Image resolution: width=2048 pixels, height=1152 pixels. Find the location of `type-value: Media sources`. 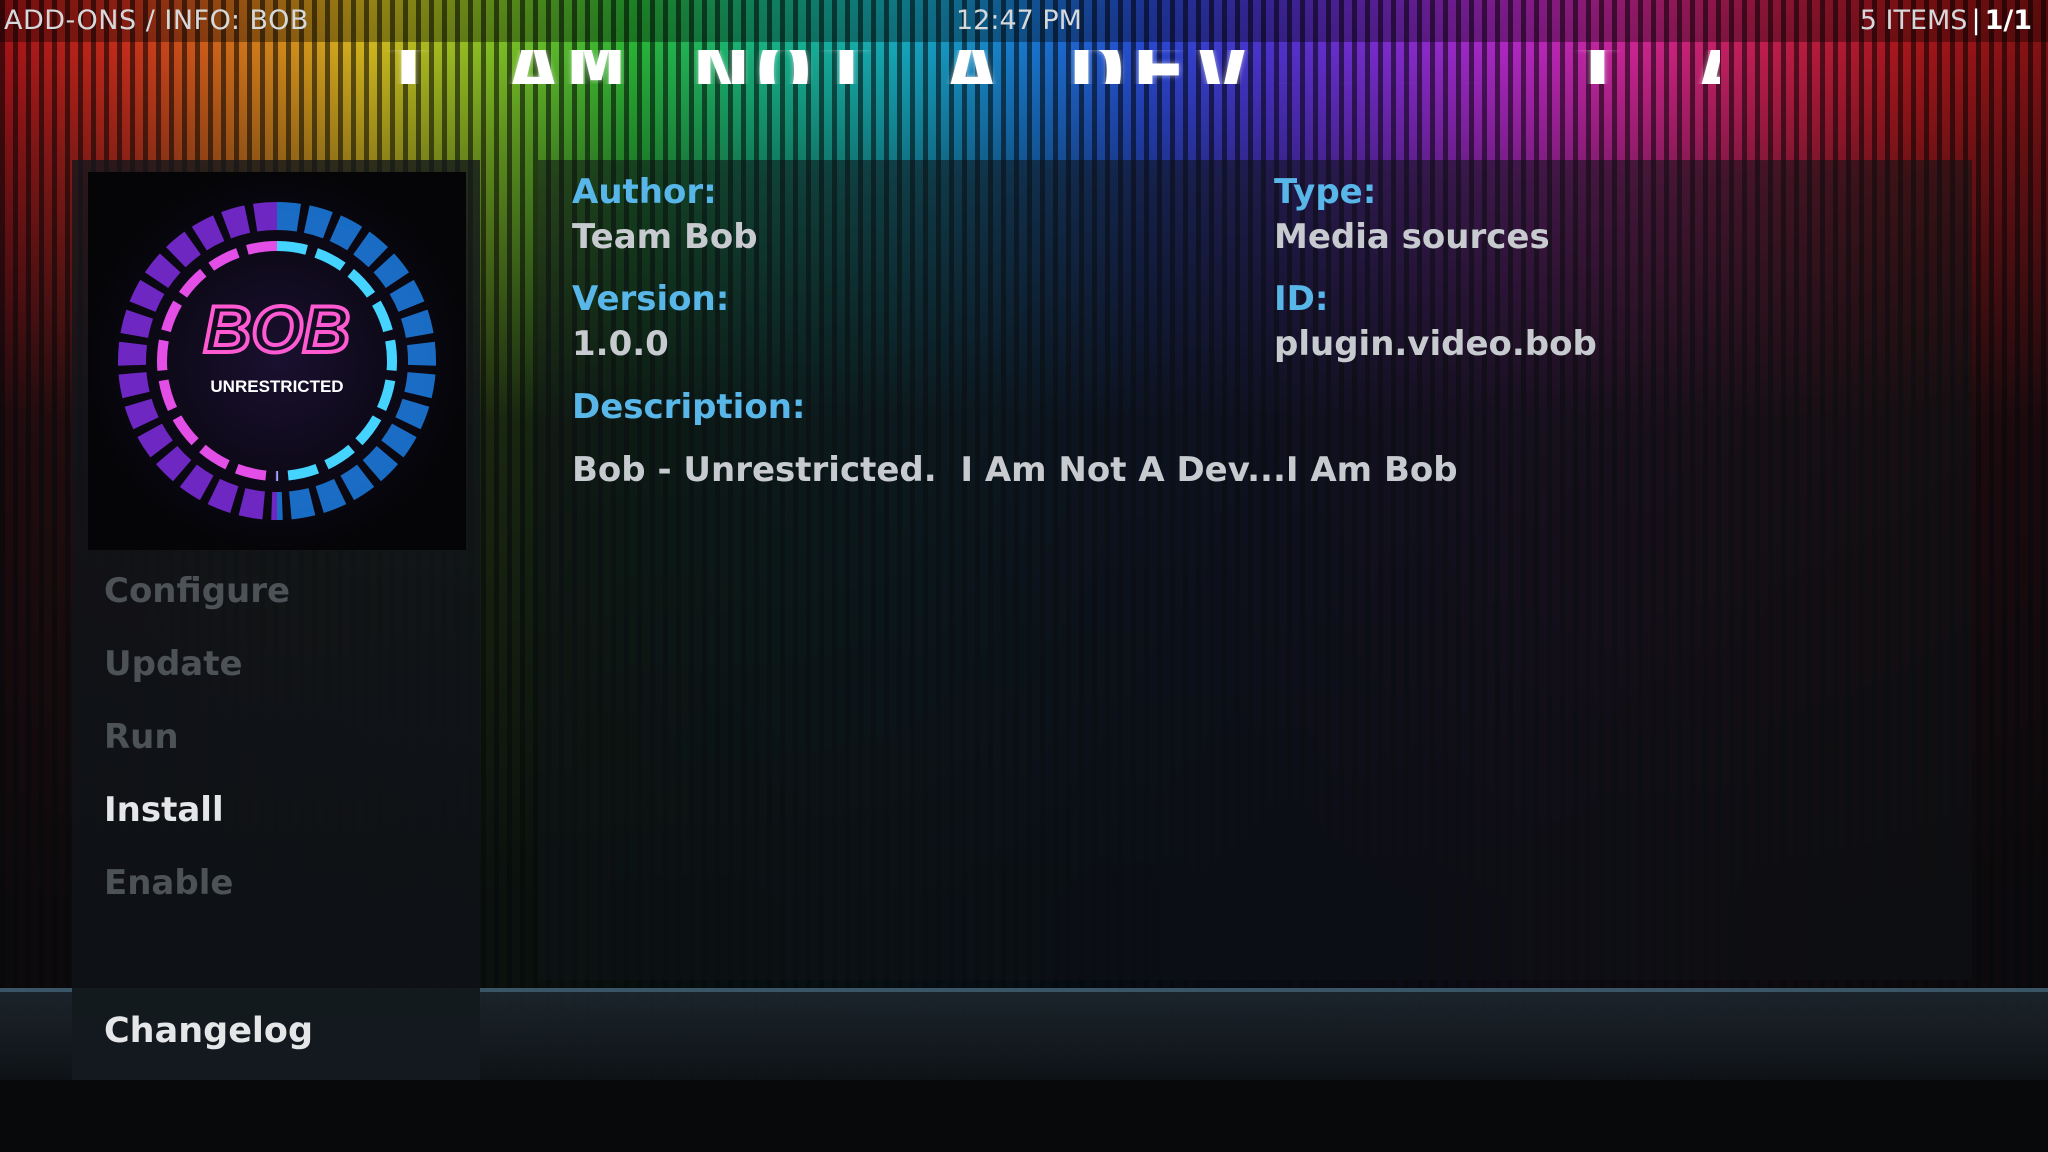

type-value: Media sources is located at coordinates (1412, 237).